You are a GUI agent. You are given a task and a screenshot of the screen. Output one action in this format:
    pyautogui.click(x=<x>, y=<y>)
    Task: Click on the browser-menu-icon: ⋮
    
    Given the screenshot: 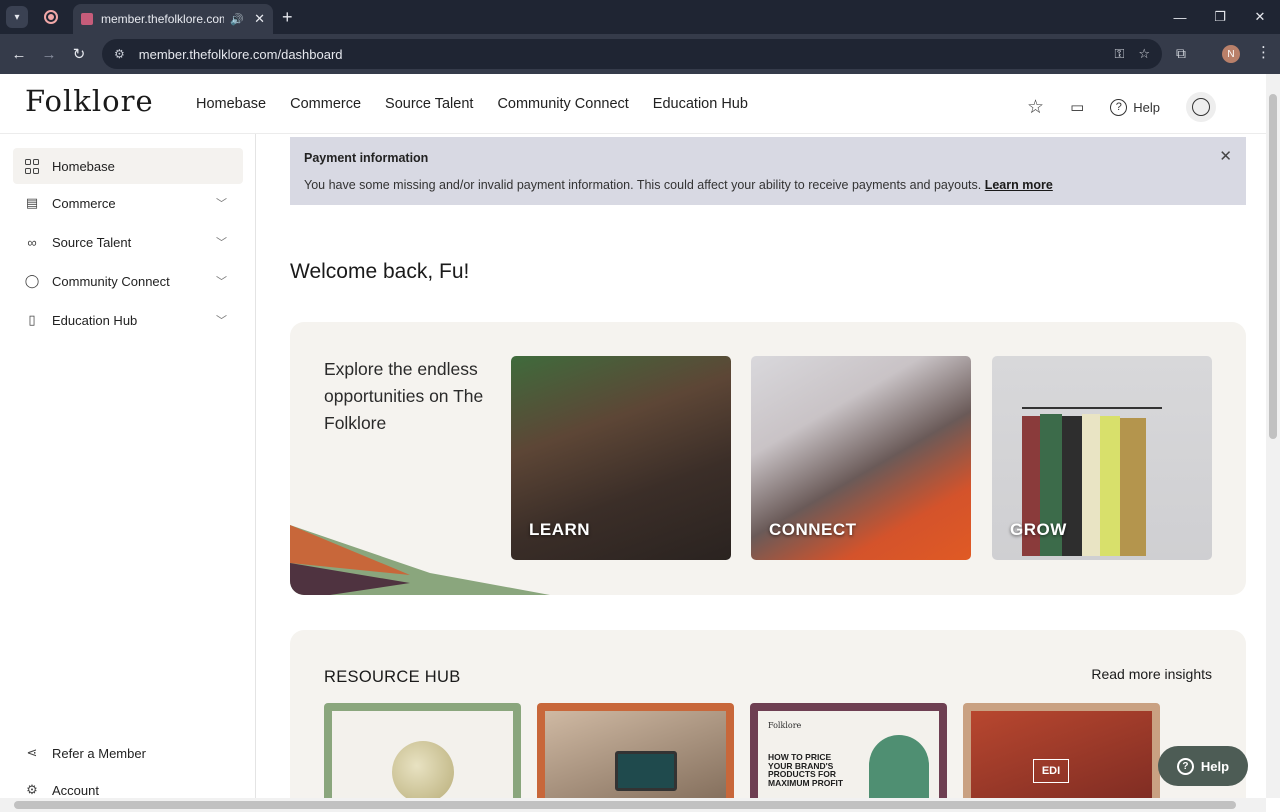 What is the action you would take?
    pyautogui.click(x=1263, y=52)
    